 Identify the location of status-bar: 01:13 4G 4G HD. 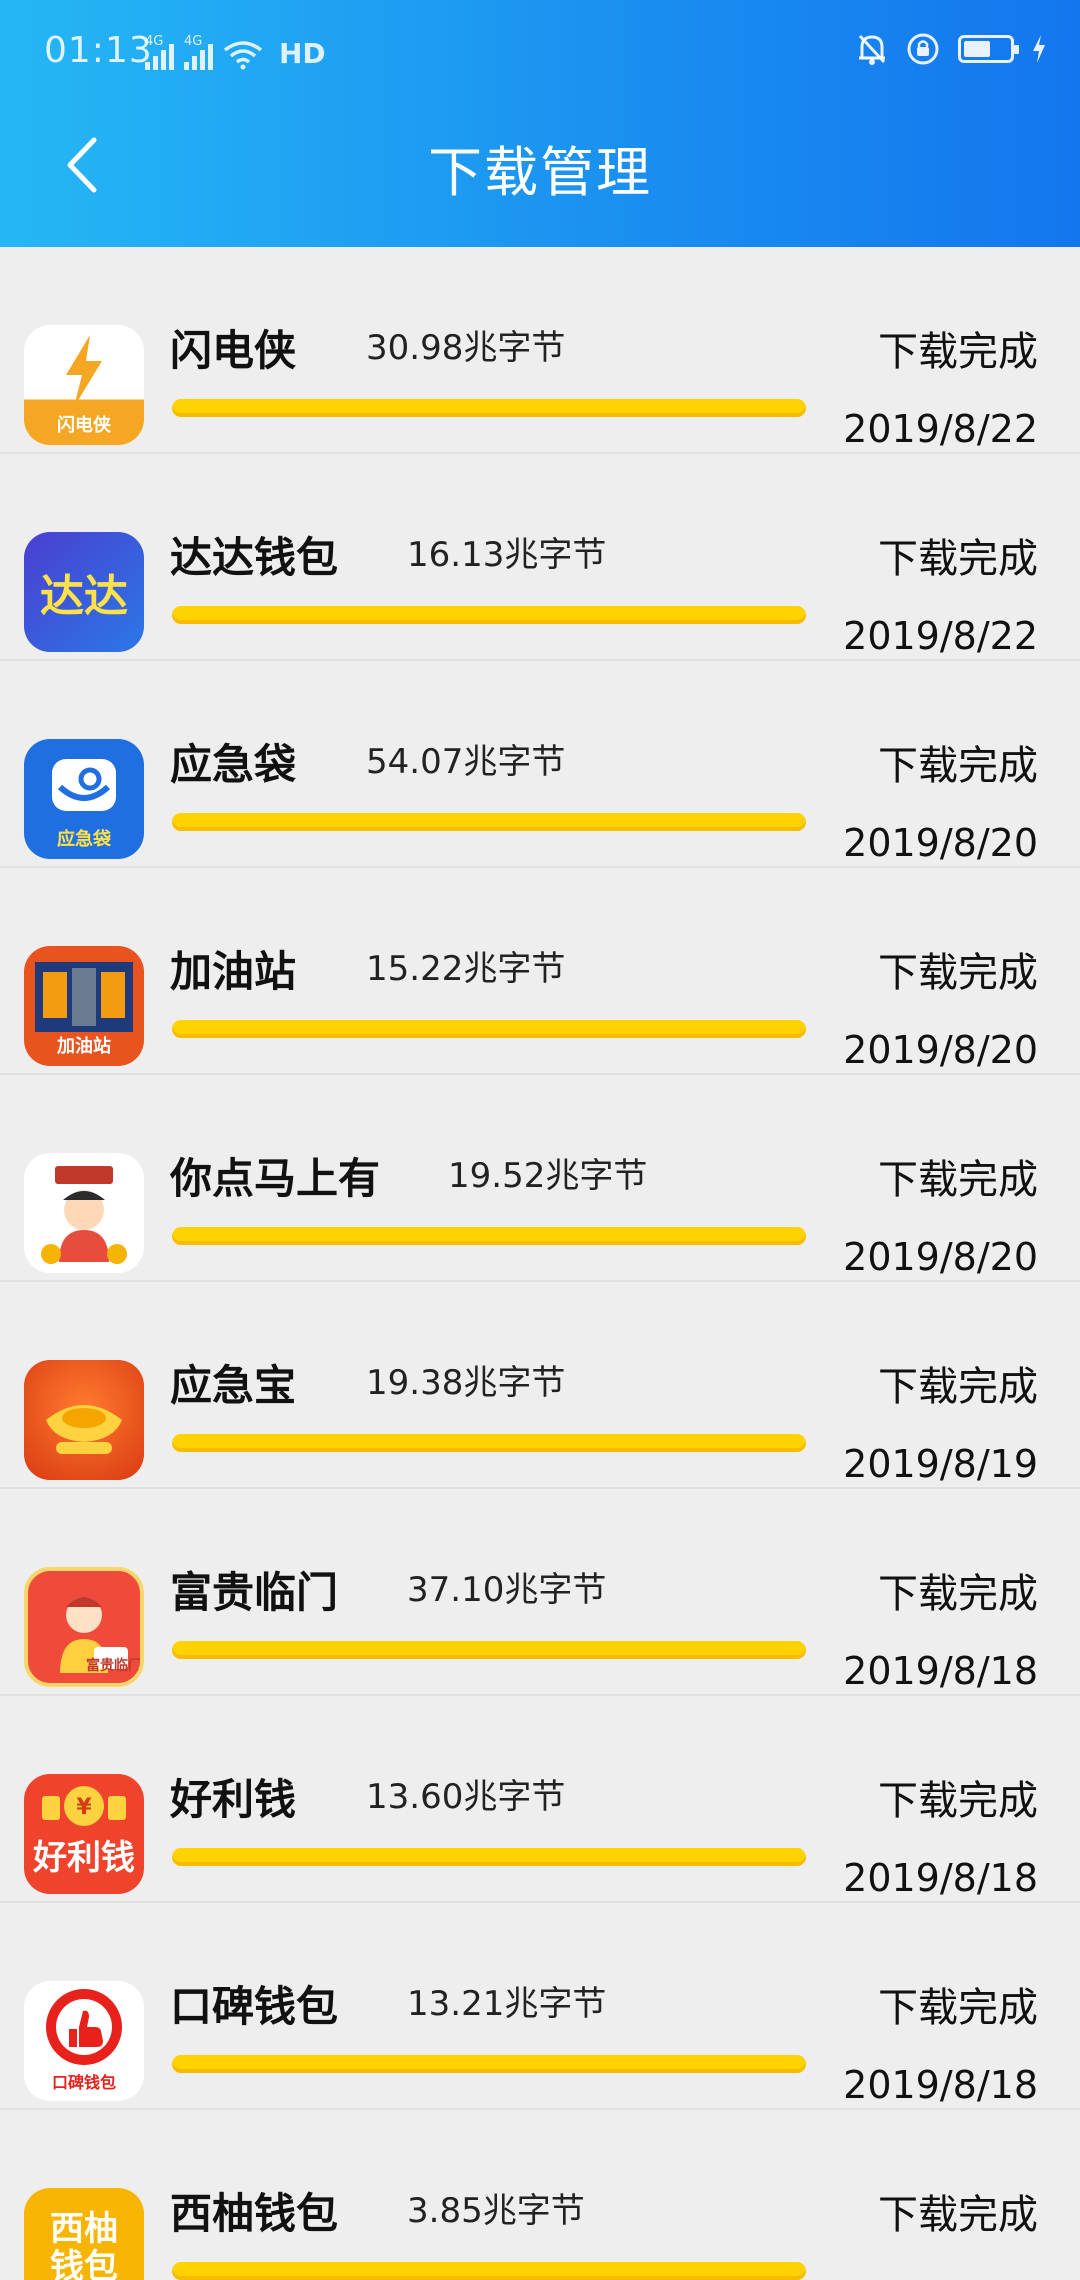
(540, 55).